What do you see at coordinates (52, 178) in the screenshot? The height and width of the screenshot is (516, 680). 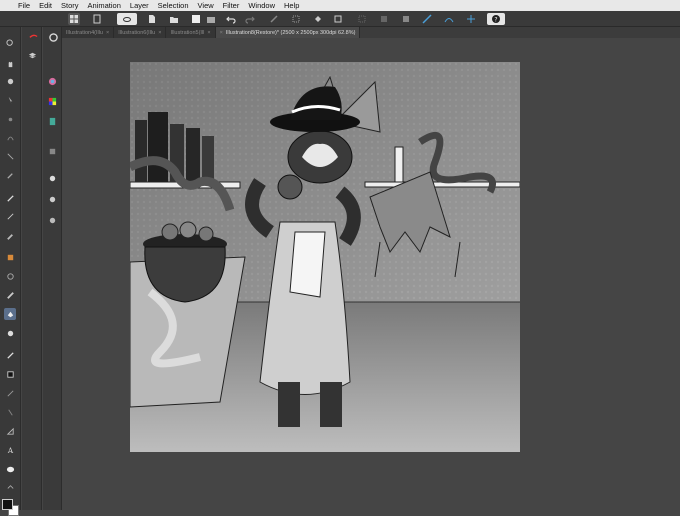 I see `layer-icon` at bounding box center [52, 178].